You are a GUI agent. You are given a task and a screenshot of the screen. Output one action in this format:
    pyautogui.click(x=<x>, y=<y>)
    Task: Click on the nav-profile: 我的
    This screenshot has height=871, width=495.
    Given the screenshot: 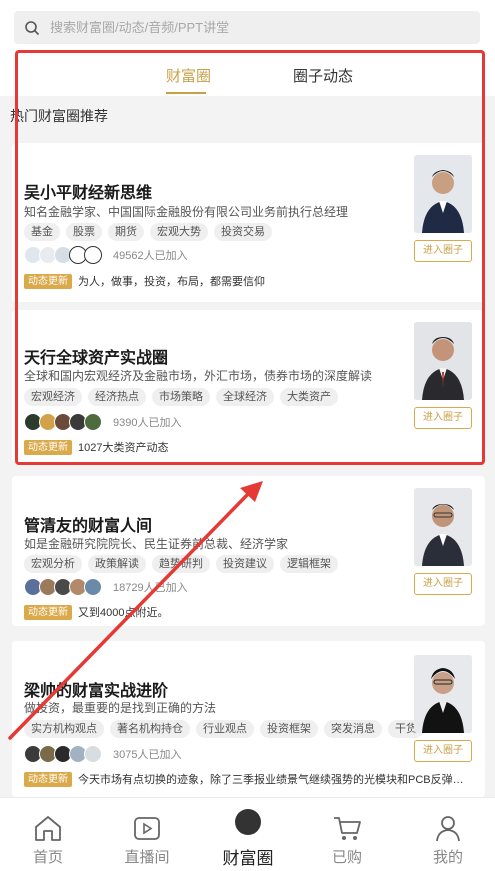 What is the action you would take?
    pyautogui.click(x=448, y=834)
    